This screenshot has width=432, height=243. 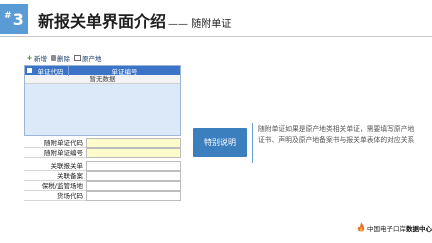 I want to click on grid-header-doc-number: 单证编号, so click(x=124, y=71).